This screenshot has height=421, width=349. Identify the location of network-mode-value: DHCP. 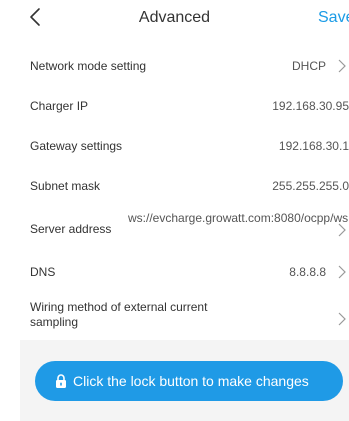
(308, 66).